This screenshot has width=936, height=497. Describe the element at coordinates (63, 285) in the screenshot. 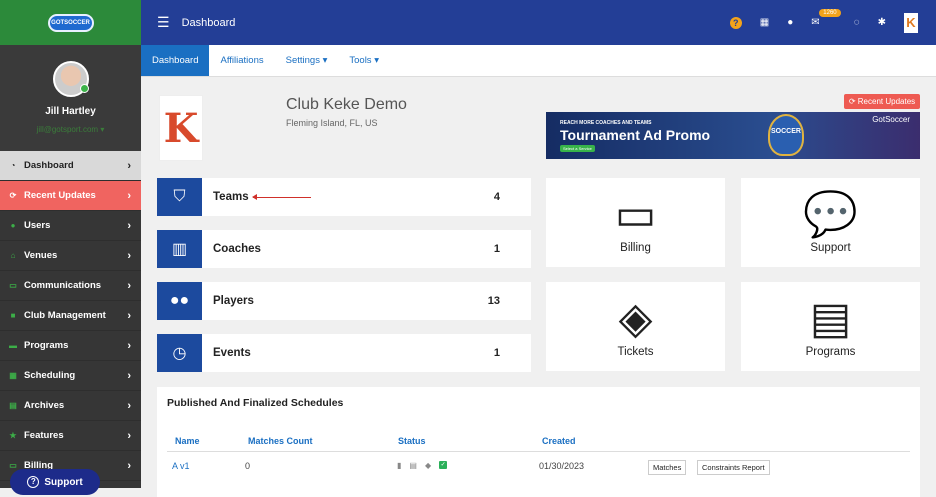

I see `sidebar-item-label: Communications` at that location.